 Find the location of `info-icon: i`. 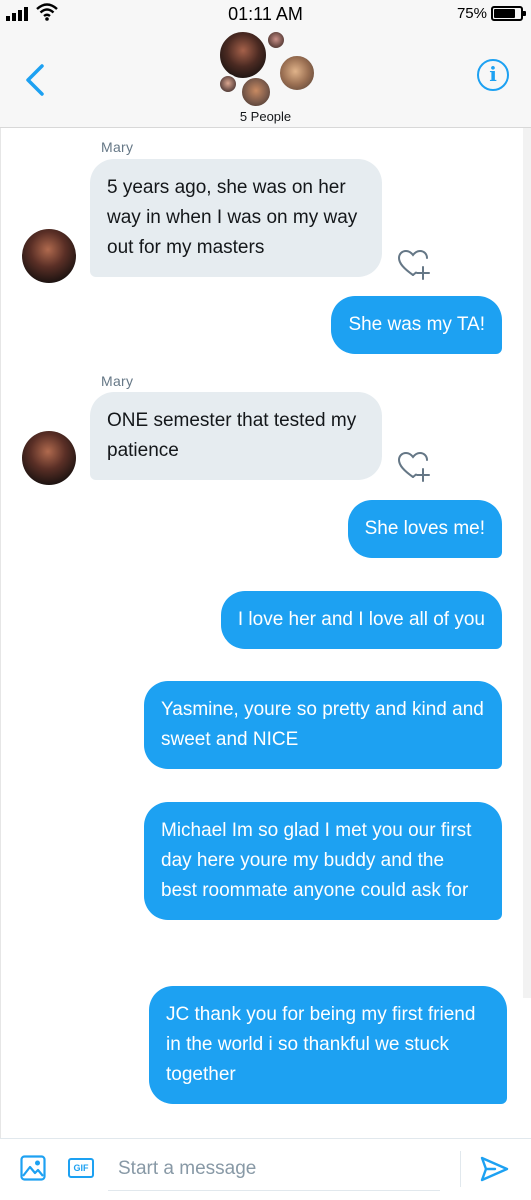

info-icon: i is located at coordinates (493, 75).